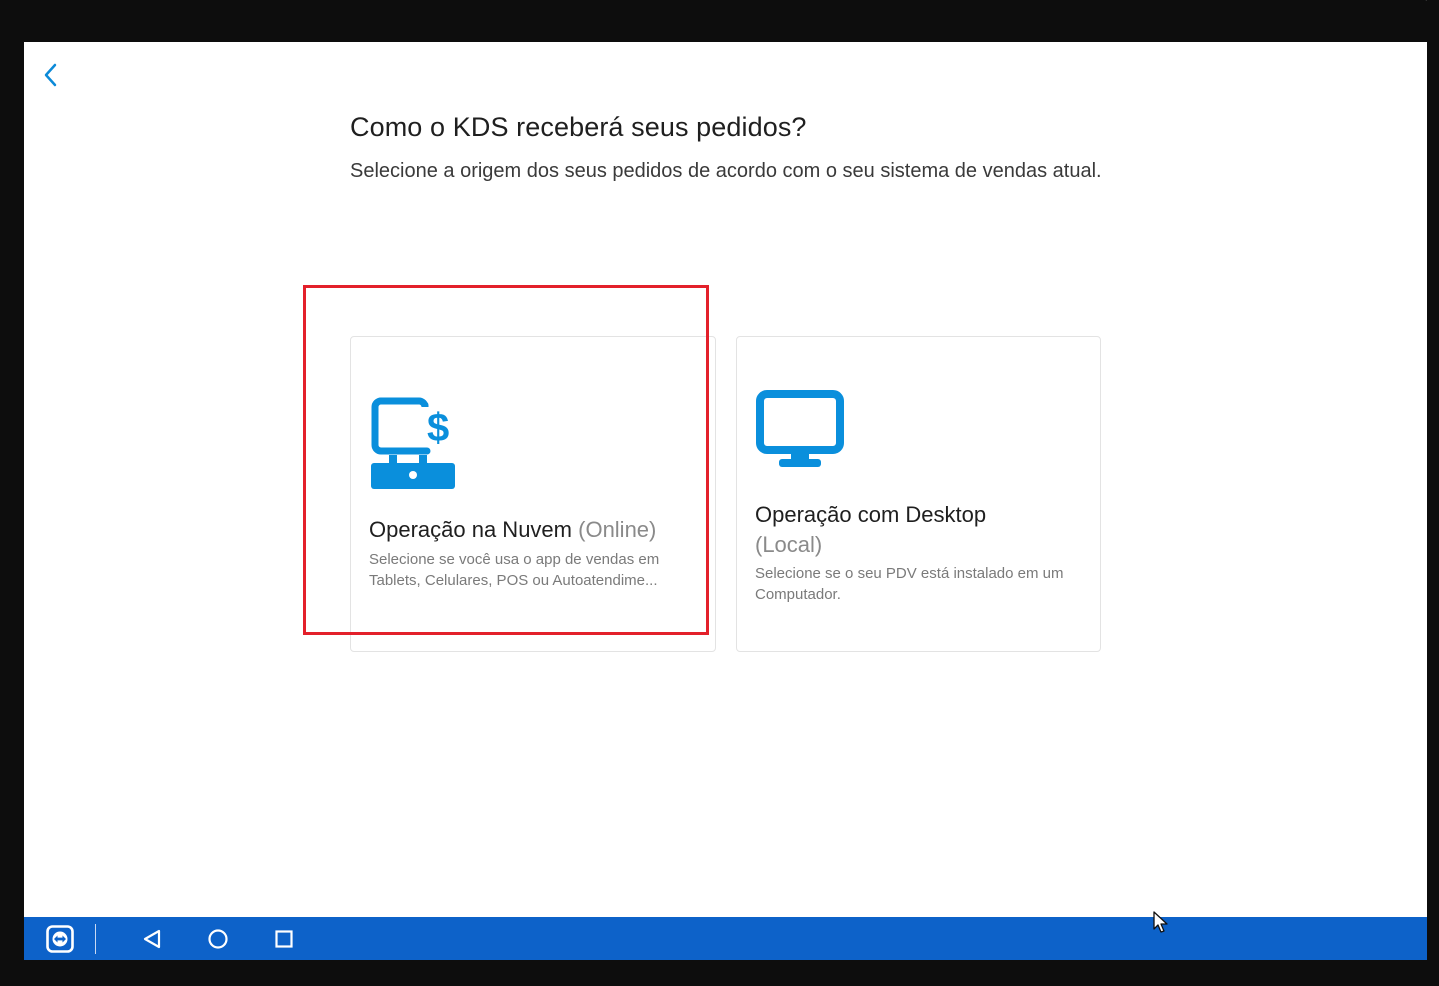 The image size is (1439, 986). I want to click on back-triangle-icon, so click(152, 938).